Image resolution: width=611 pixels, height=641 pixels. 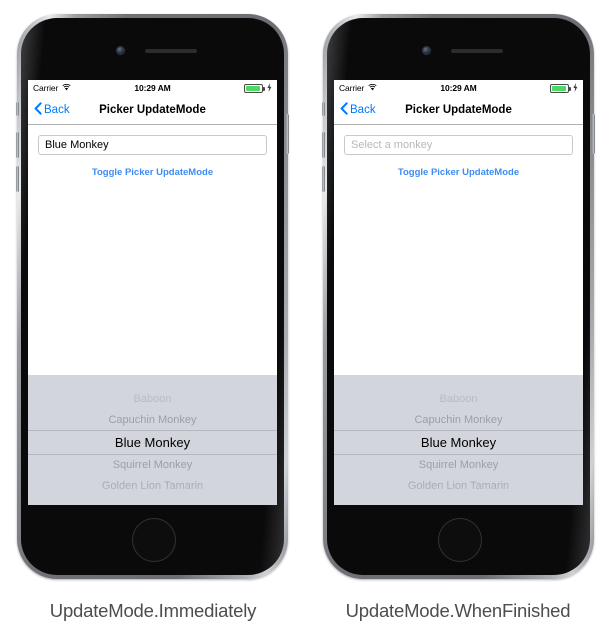 I want to click on monkey-text-input: Blue Monkey, so click(x=152, y=145).